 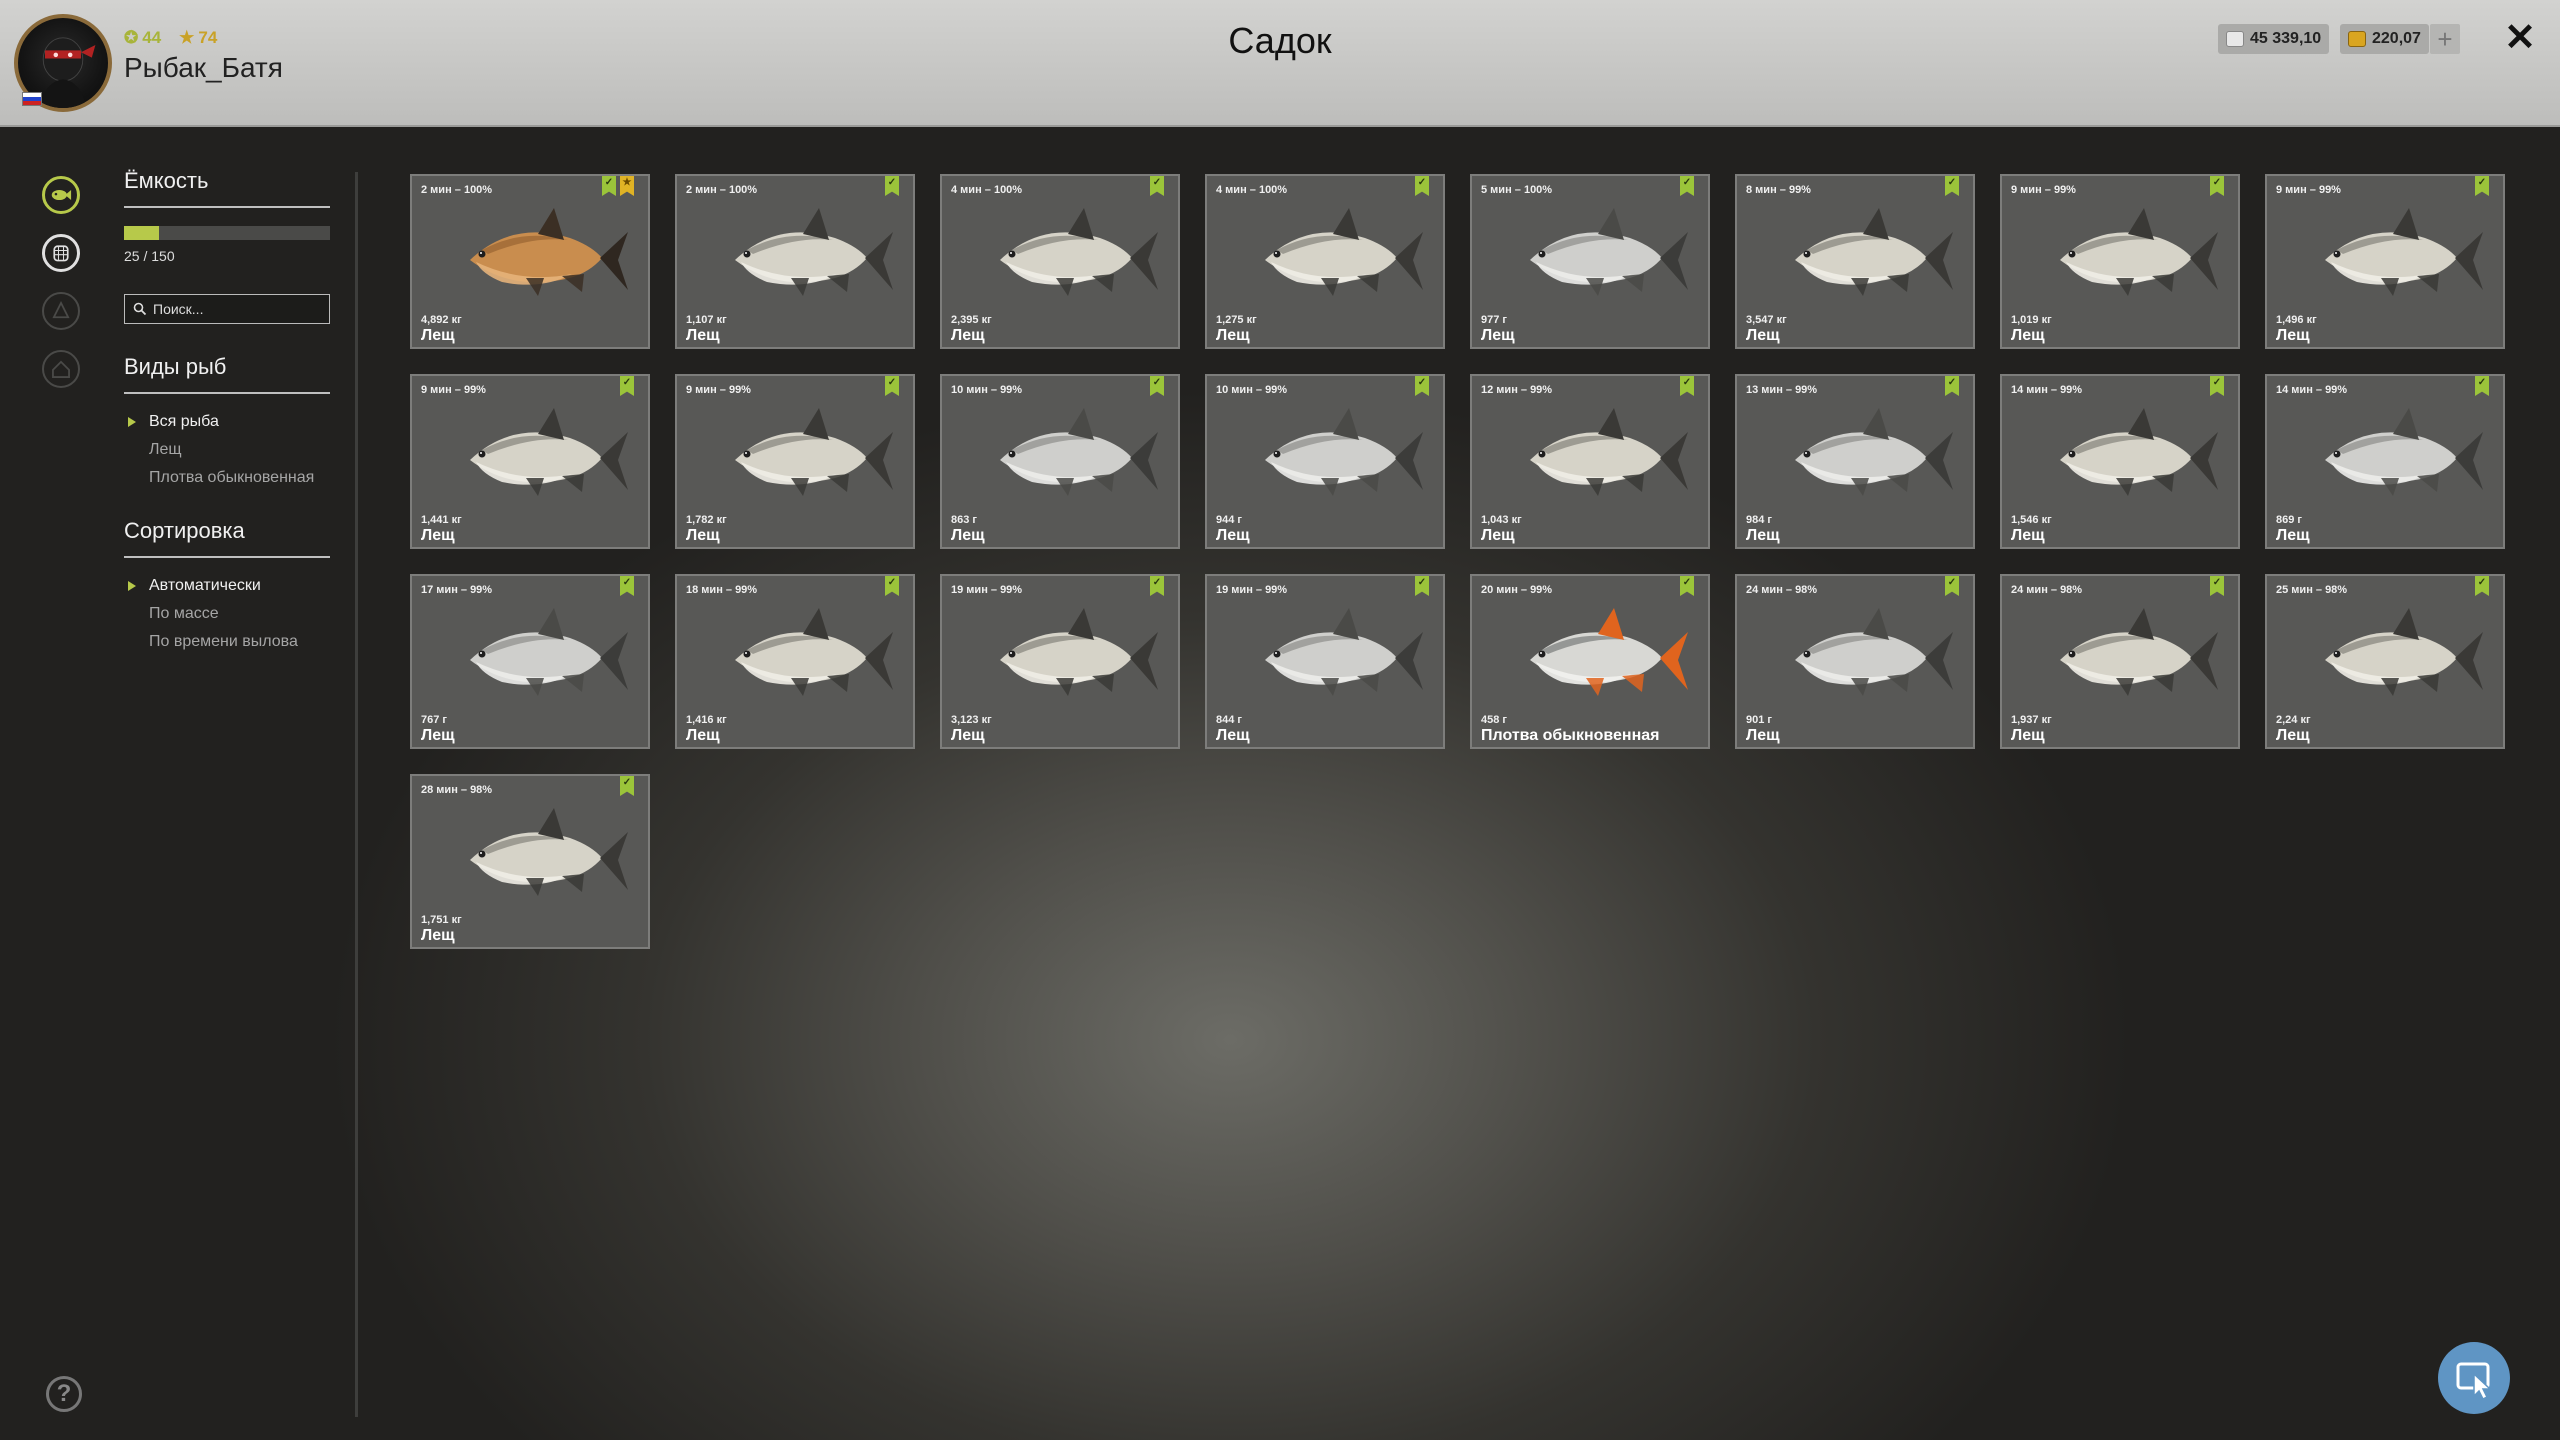 What do you see at coordinates (2043, 190) in the screenshot?
I see `catch-time-freshness: 9 мин – 99%` at bounding box center [2043, 190].